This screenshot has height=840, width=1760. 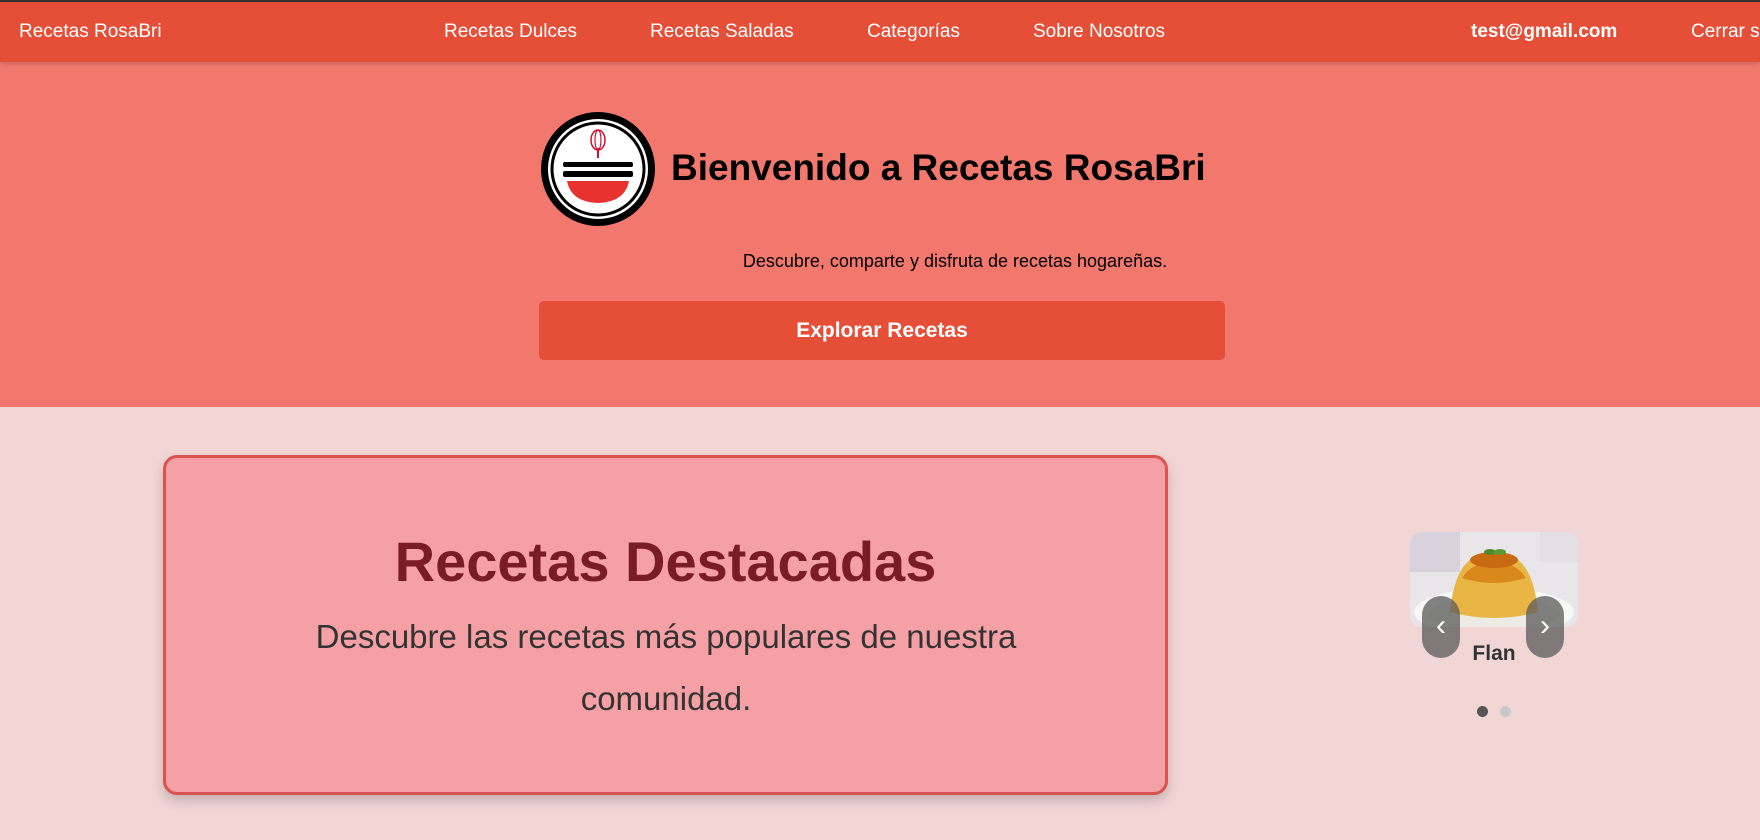 I want to click on user-email-link: test@gmail.com, so click(x=1544, y=32).